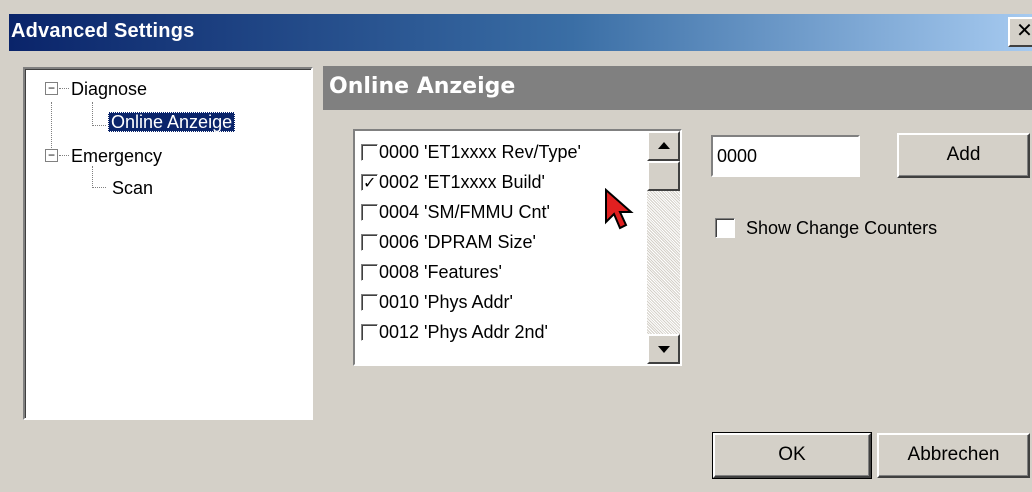 The height and width of the screenshot is (492, 1032). I want to click on tree-item-label: Diagnose, so click(109, 89).